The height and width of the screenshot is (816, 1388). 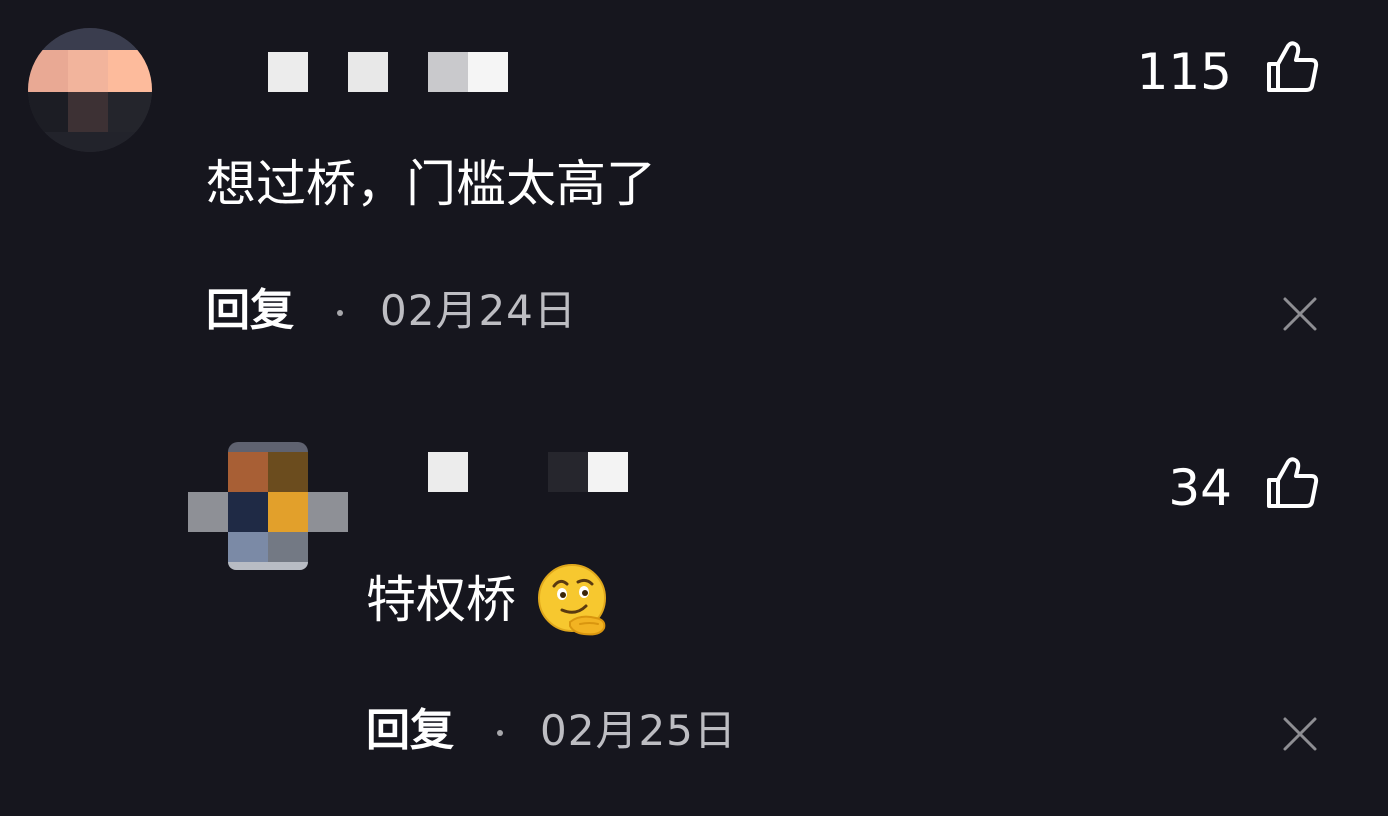 What do you see at coordinates (431, 184) in the screenshot?
I see `comment-text: 想过桥，门槛太高了` at bounding box center [431, 184].